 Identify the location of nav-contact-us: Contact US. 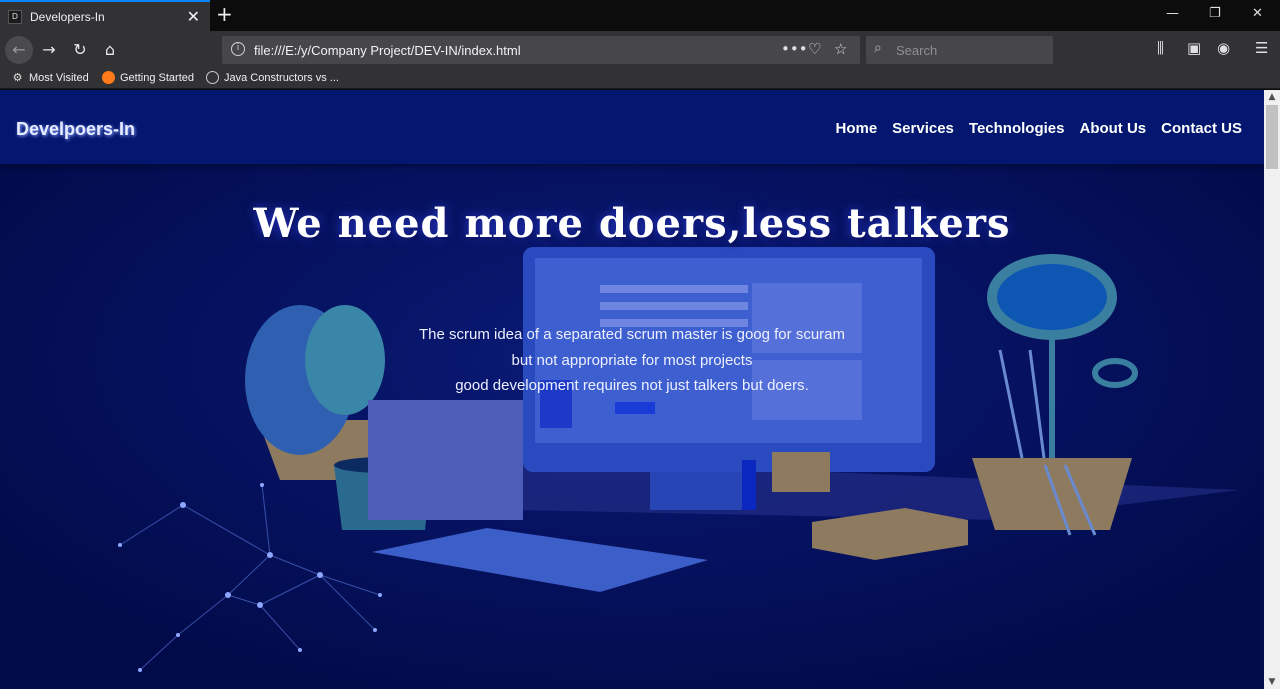
(1201, 128).